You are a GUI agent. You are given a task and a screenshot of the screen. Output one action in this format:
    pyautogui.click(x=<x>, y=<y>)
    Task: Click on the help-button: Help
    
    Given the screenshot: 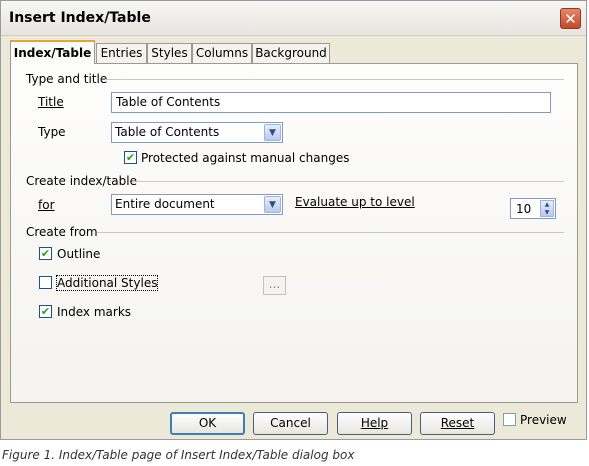 What is the action you would take?
    pyautogui.click(x=374, y=423)
    